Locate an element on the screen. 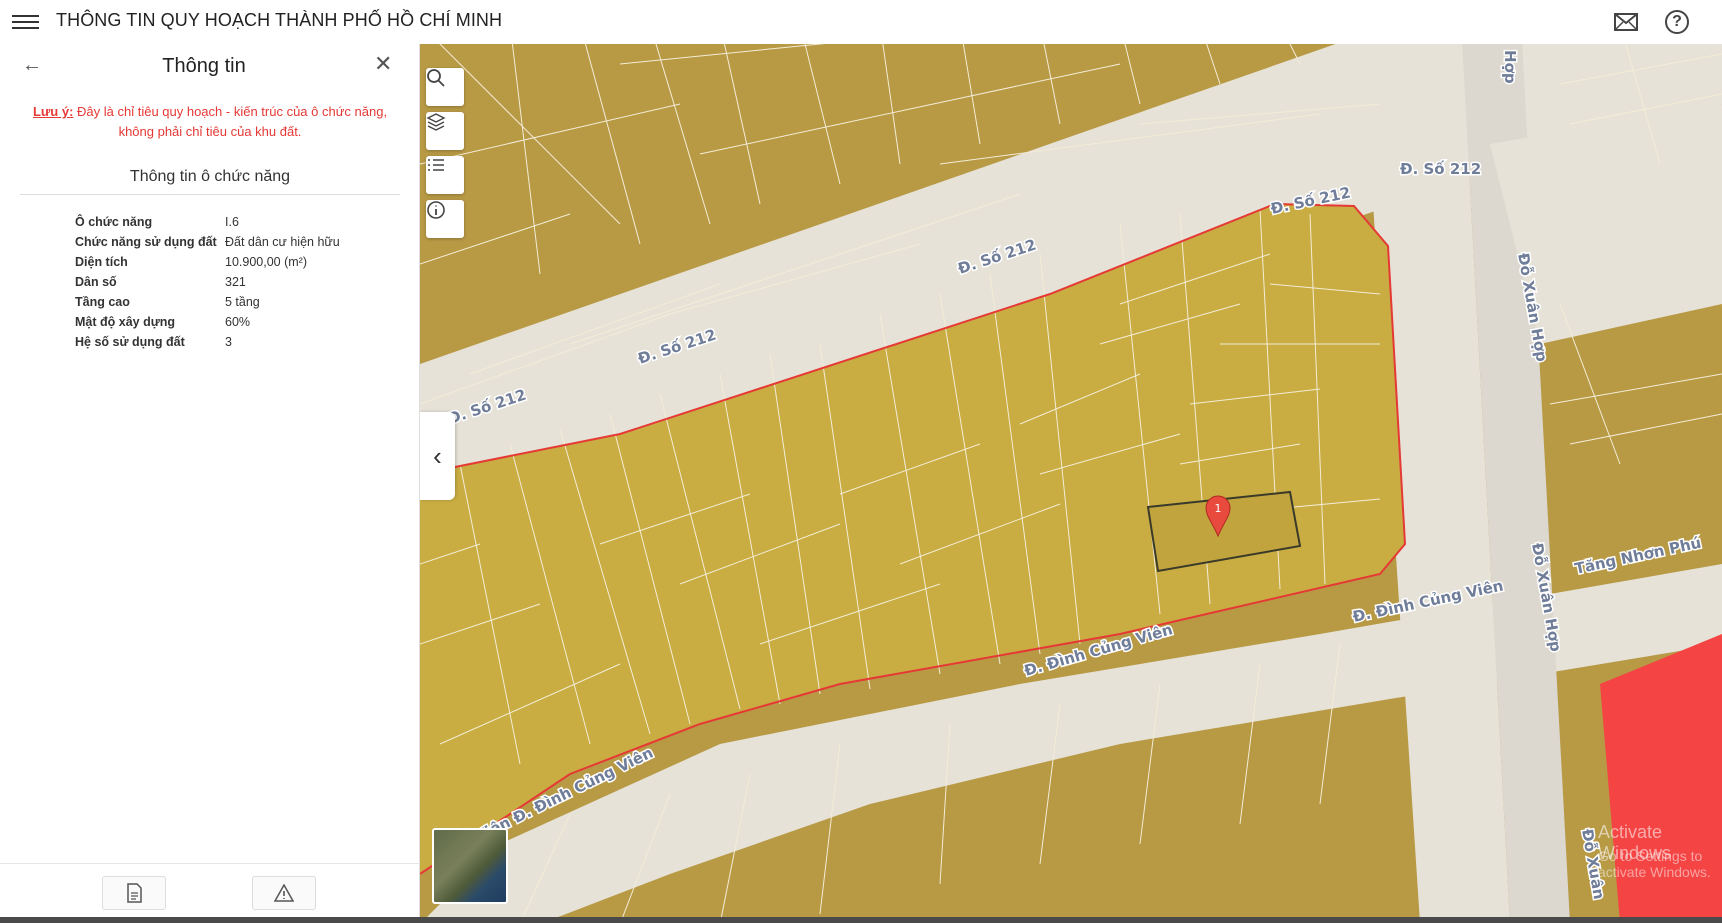 This screenshot has height=923, width=1722. info-icon is located at coordinates (445, 219).